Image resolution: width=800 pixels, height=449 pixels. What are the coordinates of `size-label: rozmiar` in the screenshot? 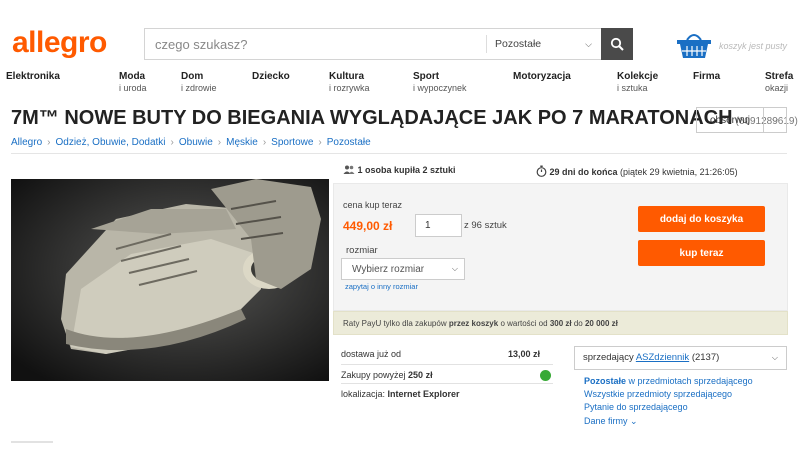 It's located at (362, 250).